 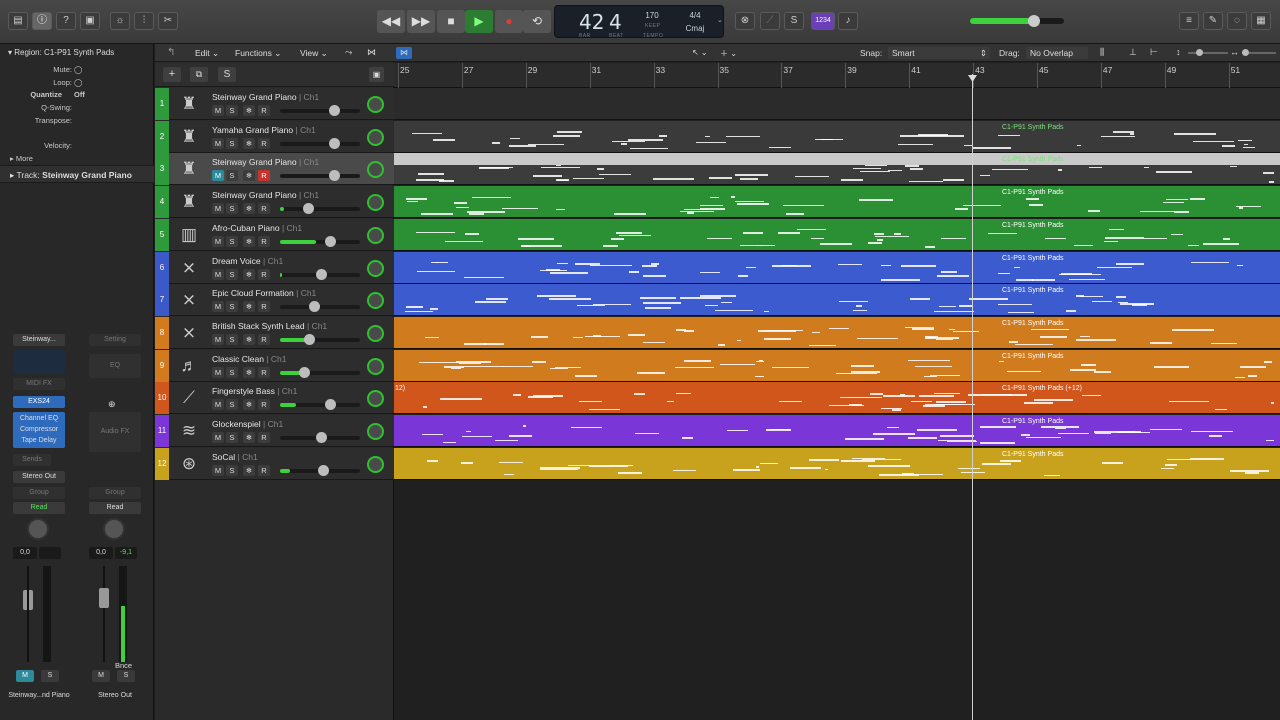 I want to click on track-lane-6: C1-P91 Synth Pads, so click(x=837, y=267).